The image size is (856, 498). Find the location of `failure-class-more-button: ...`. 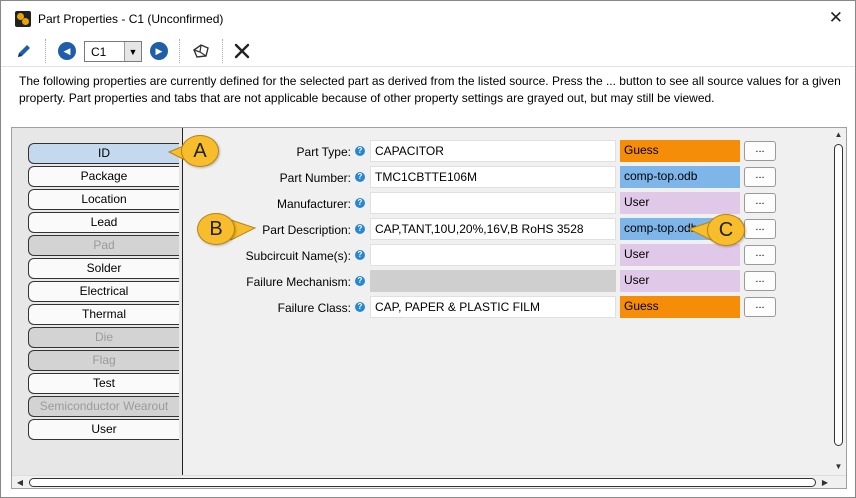

failure-class-more-button: ... is located at coordinates (760, 307).